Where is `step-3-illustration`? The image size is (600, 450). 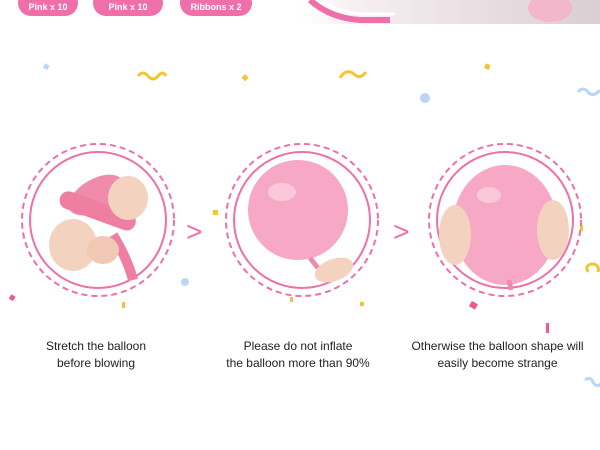 step-3-illustration is located at coordinates (505, 220).